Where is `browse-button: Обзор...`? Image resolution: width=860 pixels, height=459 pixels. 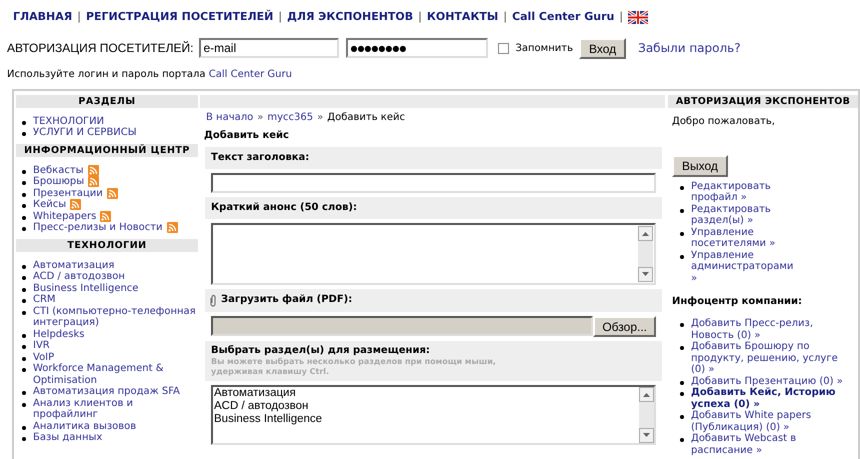
browse-button: Обзор... is located at coordinates (624, 326).